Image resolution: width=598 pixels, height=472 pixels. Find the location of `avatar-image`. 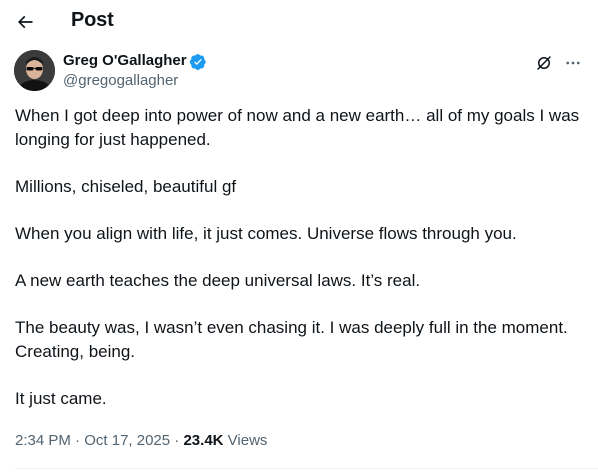

avatar-image is located at coordinates (34, 70).